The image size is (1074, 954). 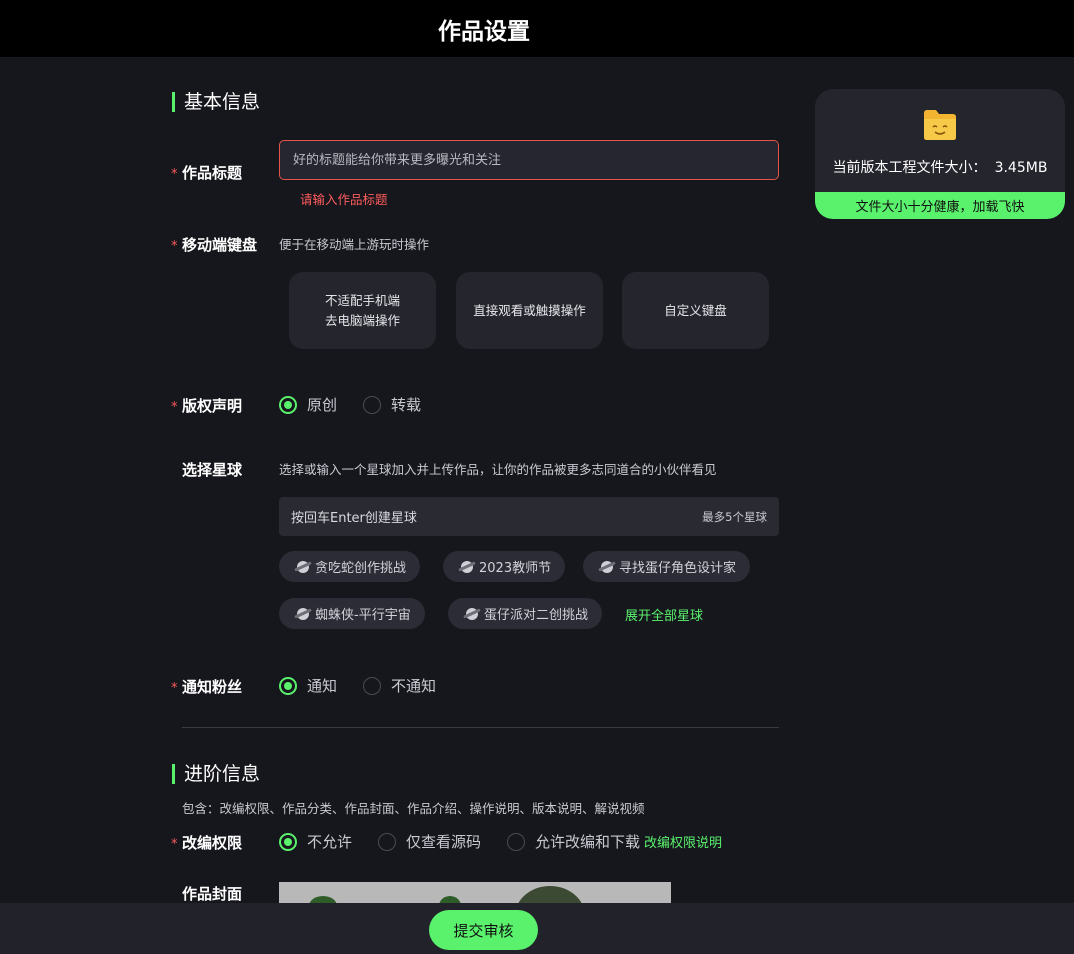 What do you see at coordinates (695, 310) in the screenshot?
I see `keyboard-option-custom: 自定义键盘` at bounding box center [695, 310].